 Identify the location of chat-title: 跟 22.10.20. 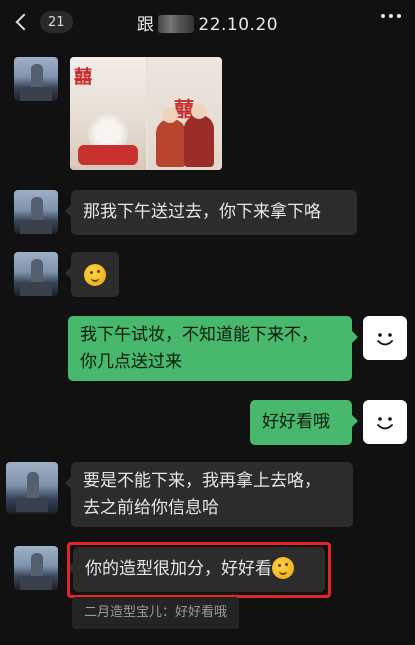
(207, 22).